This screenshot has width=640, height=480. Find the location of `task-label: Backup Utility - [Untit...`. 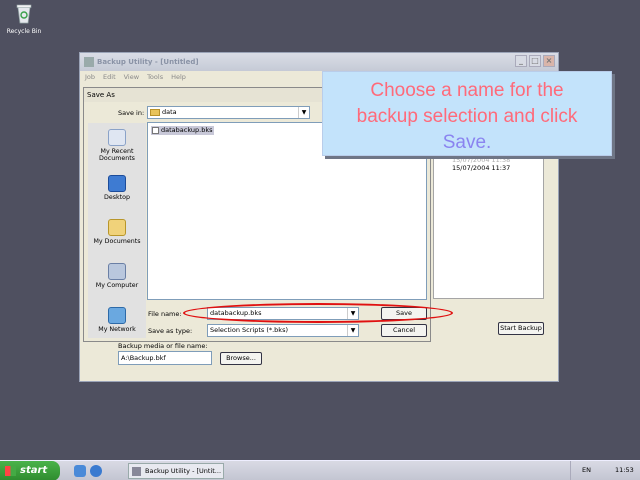

task-label: Backup Utility - [Untit... is located at coordinates (183, 471).